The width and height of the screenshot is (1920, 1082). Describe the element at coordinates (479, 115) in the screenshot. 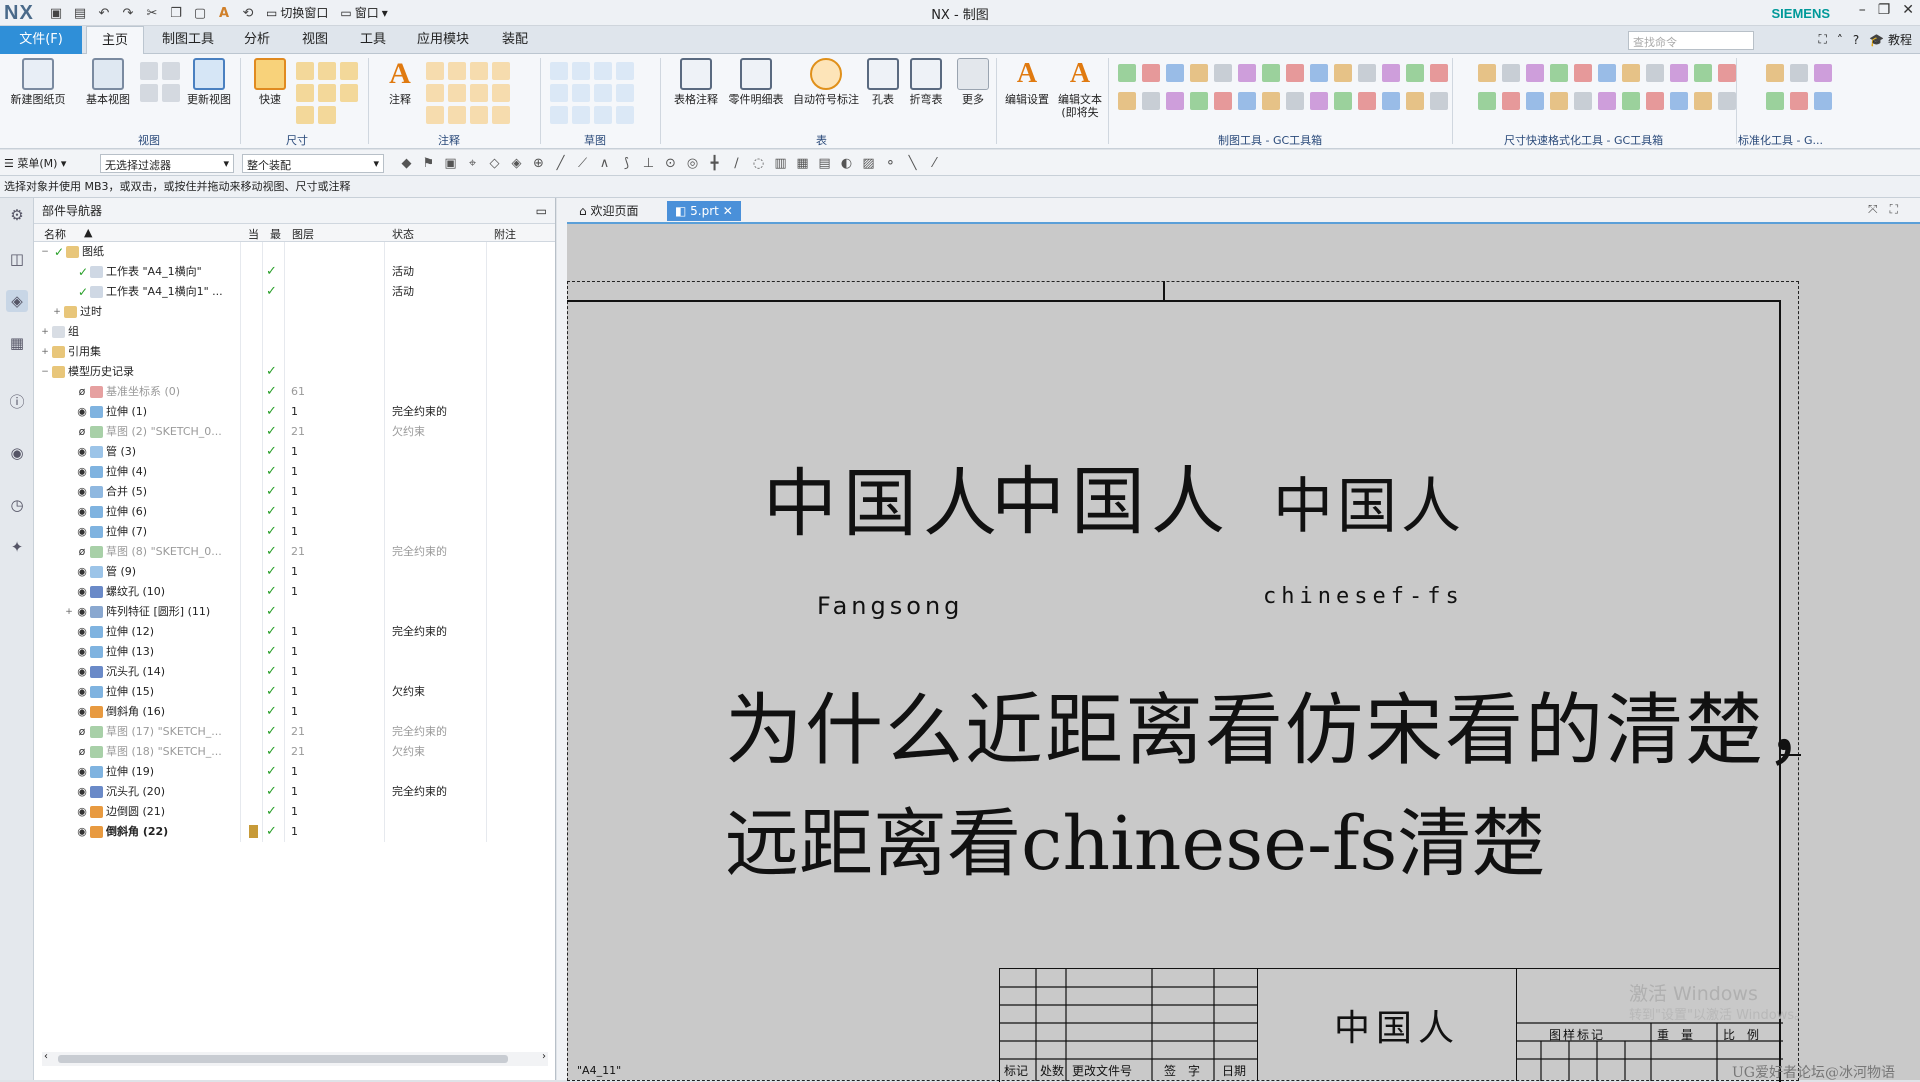

I see `symbol-icon` at that location.